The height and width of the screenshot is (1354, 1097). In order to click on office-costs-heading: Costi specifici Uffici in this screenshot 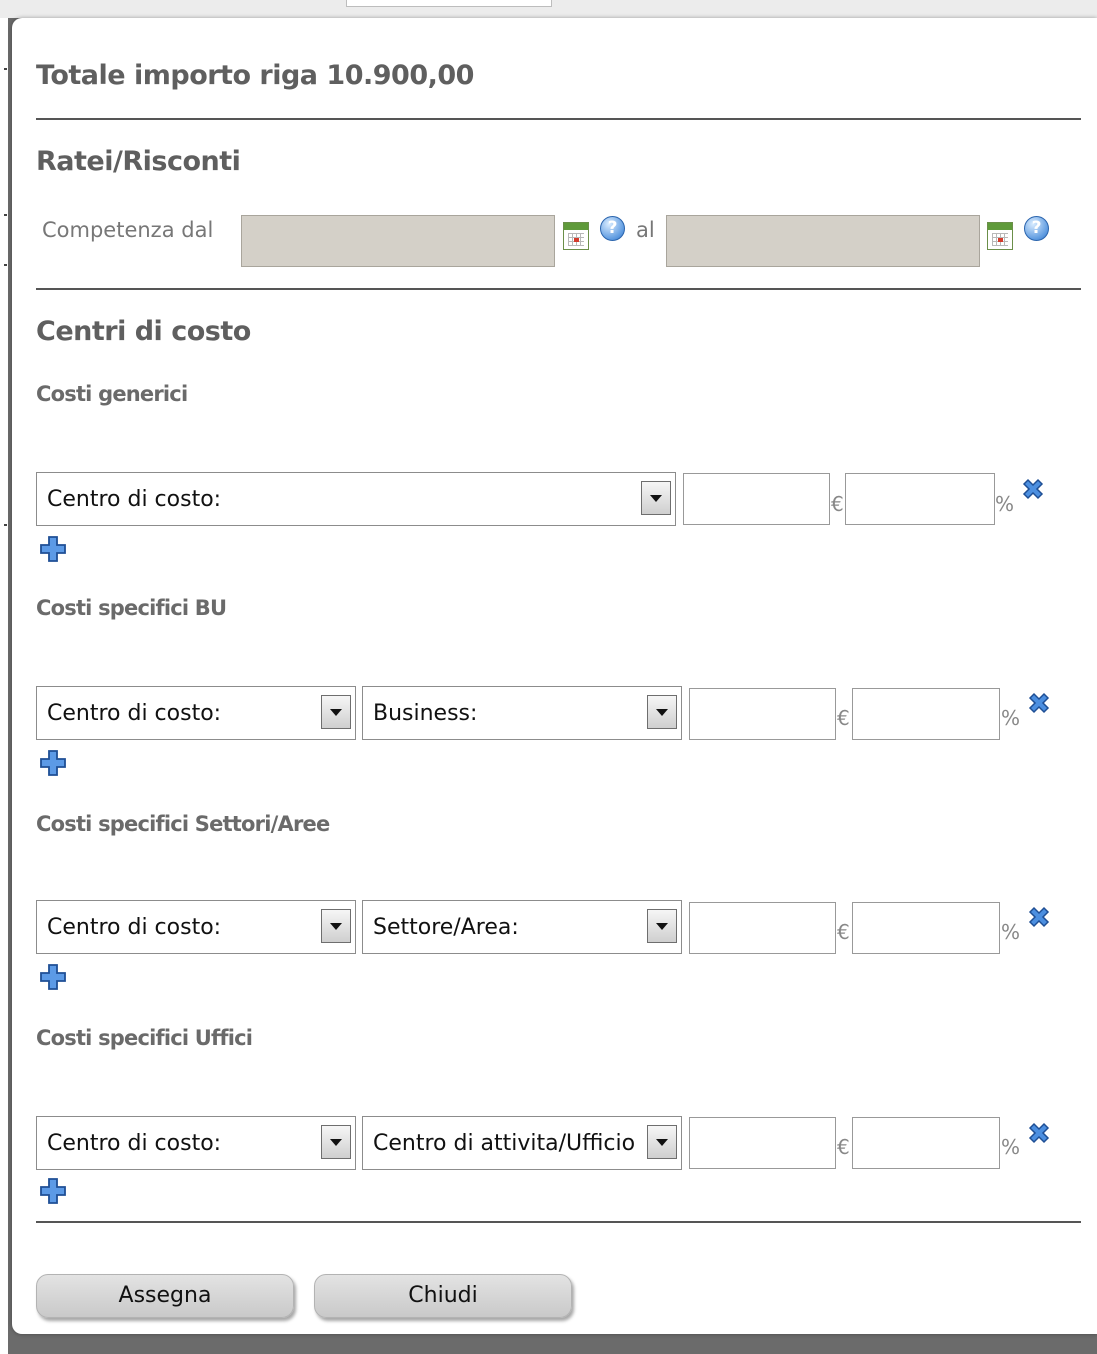, I will do `click(144, 1038)`.